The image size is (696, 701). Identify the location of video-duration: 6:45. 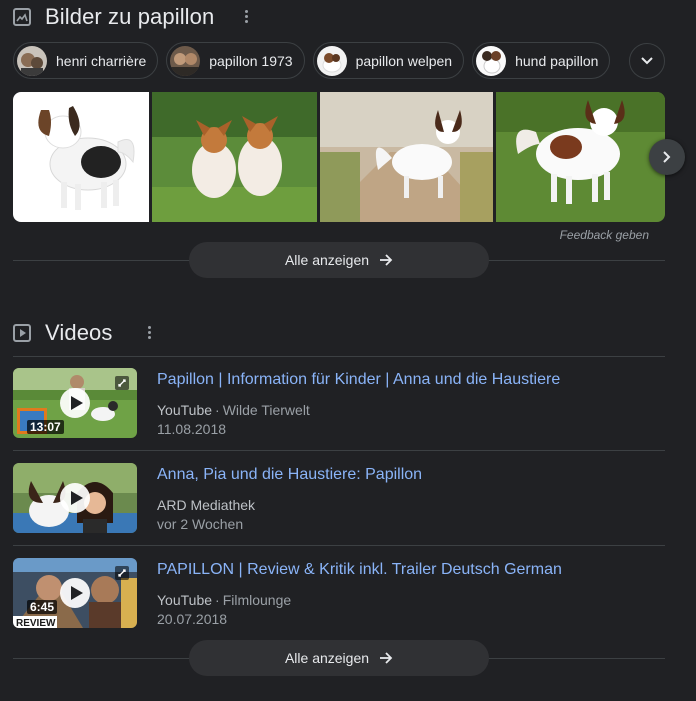
(42, 607).